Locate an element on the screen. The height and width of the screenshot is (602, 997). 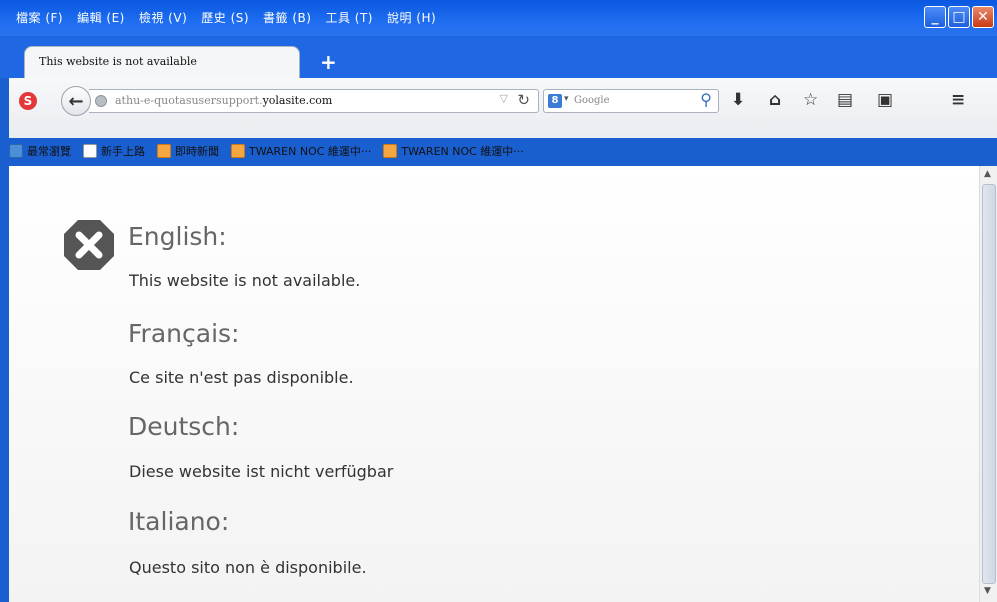
bookmark-most-visited: 最常瀏覽 is located at coordinates (40, 151).